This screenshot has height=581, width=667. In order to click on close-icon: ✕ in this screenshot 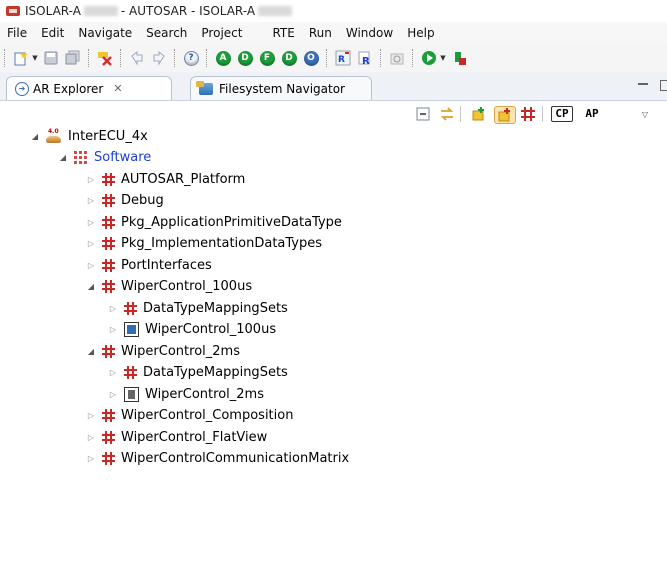, I will do `click(117, 88)`.